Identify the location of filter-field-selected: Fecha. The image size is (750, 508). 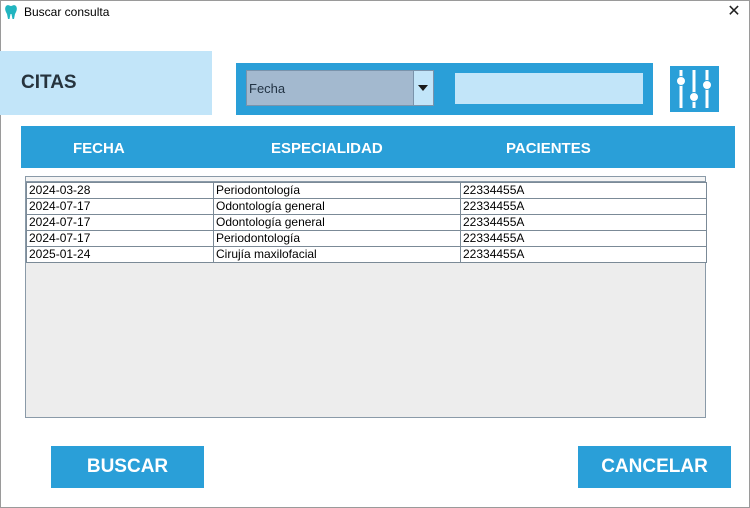
(267, 88).